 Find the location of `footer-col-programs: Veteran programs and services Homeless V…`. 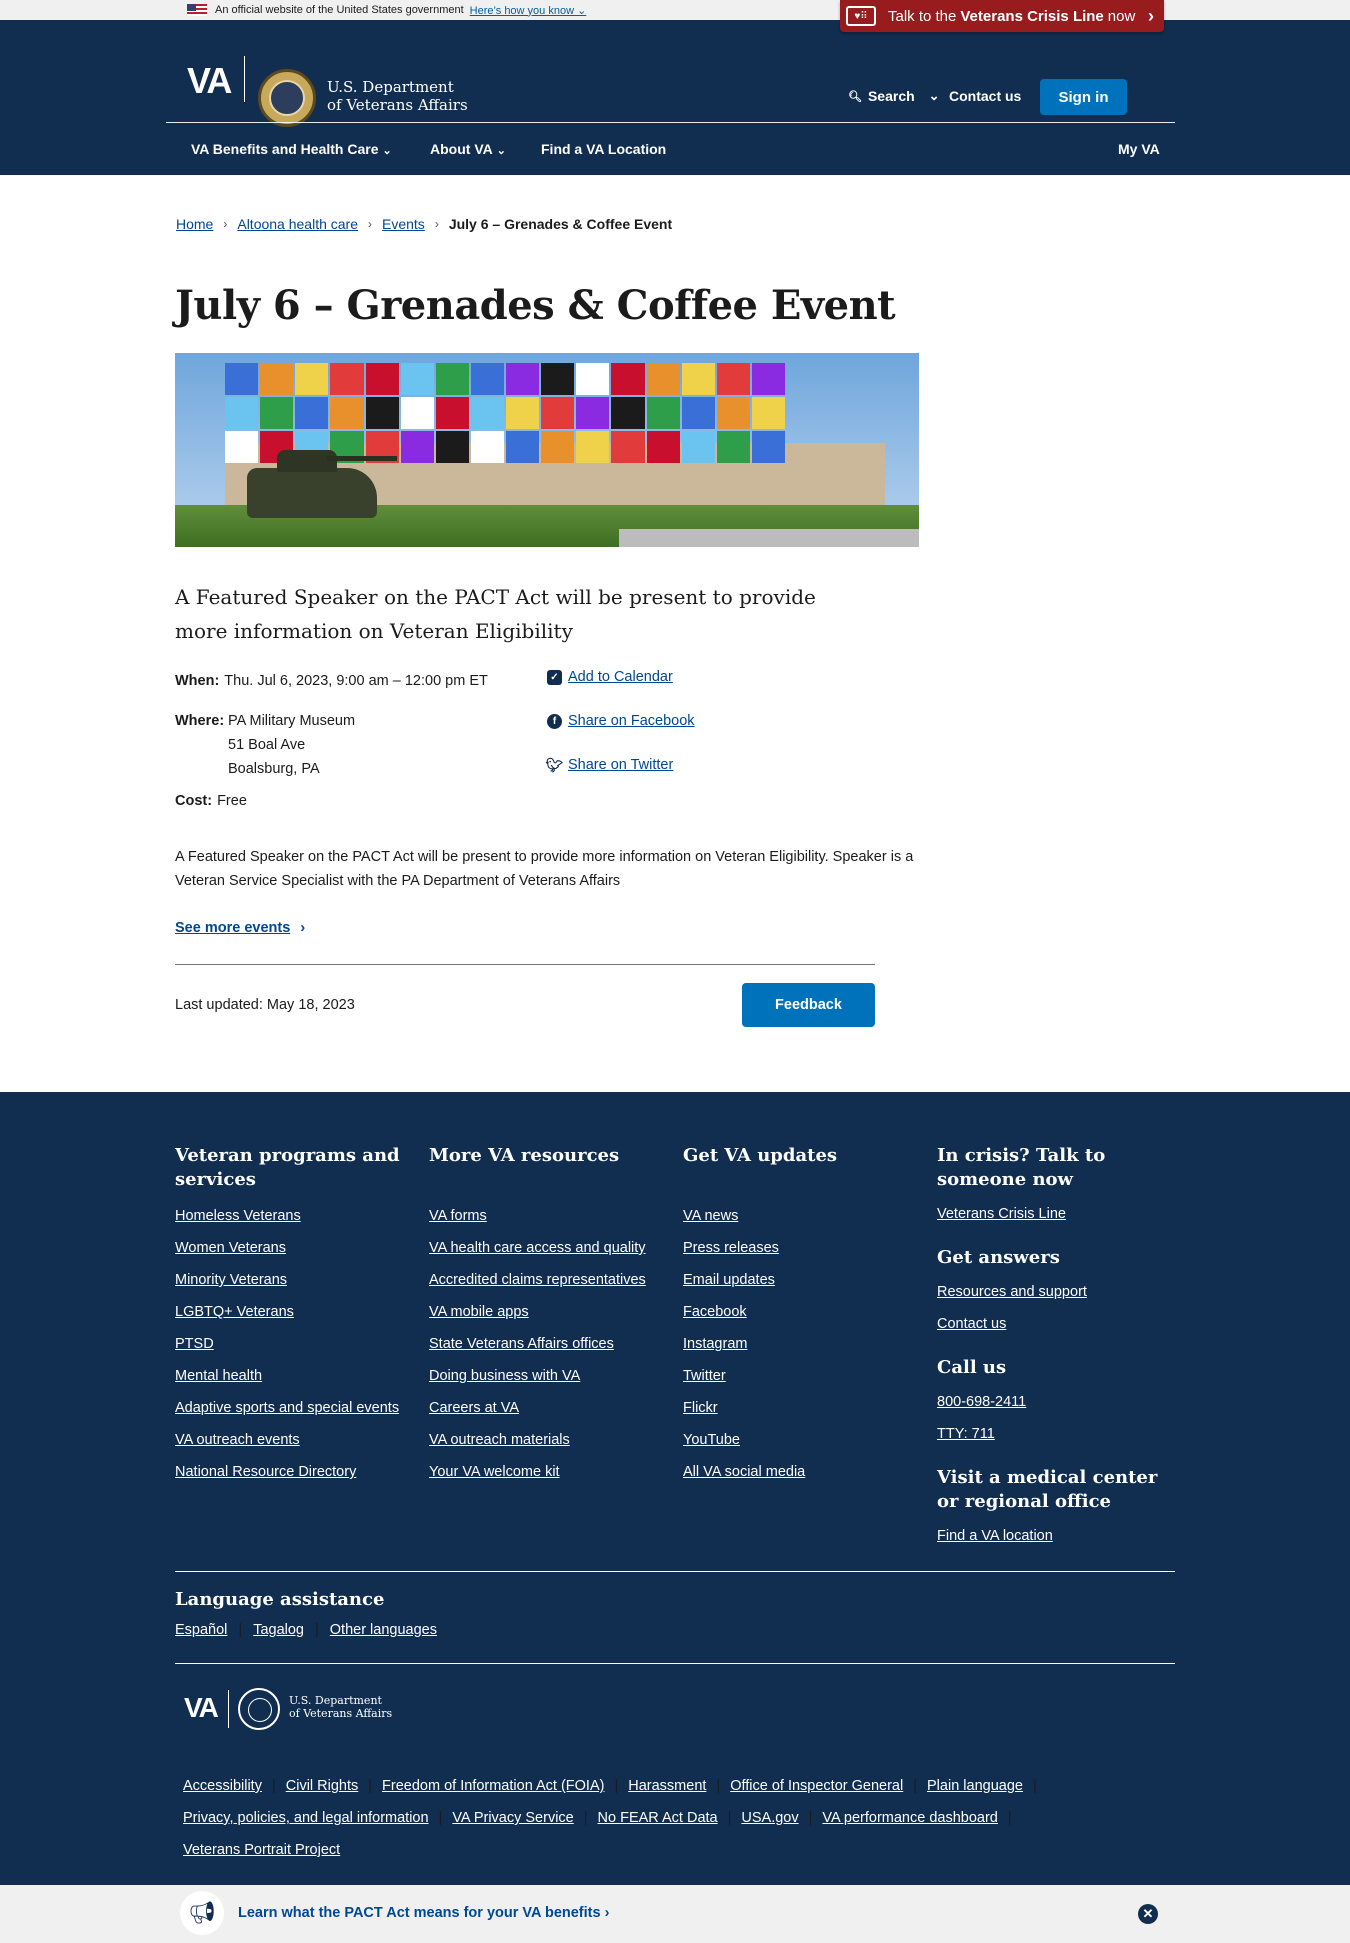

footer-col-programs: Veteran programs and services Homeless V… is located at coordinates (295, 1320).